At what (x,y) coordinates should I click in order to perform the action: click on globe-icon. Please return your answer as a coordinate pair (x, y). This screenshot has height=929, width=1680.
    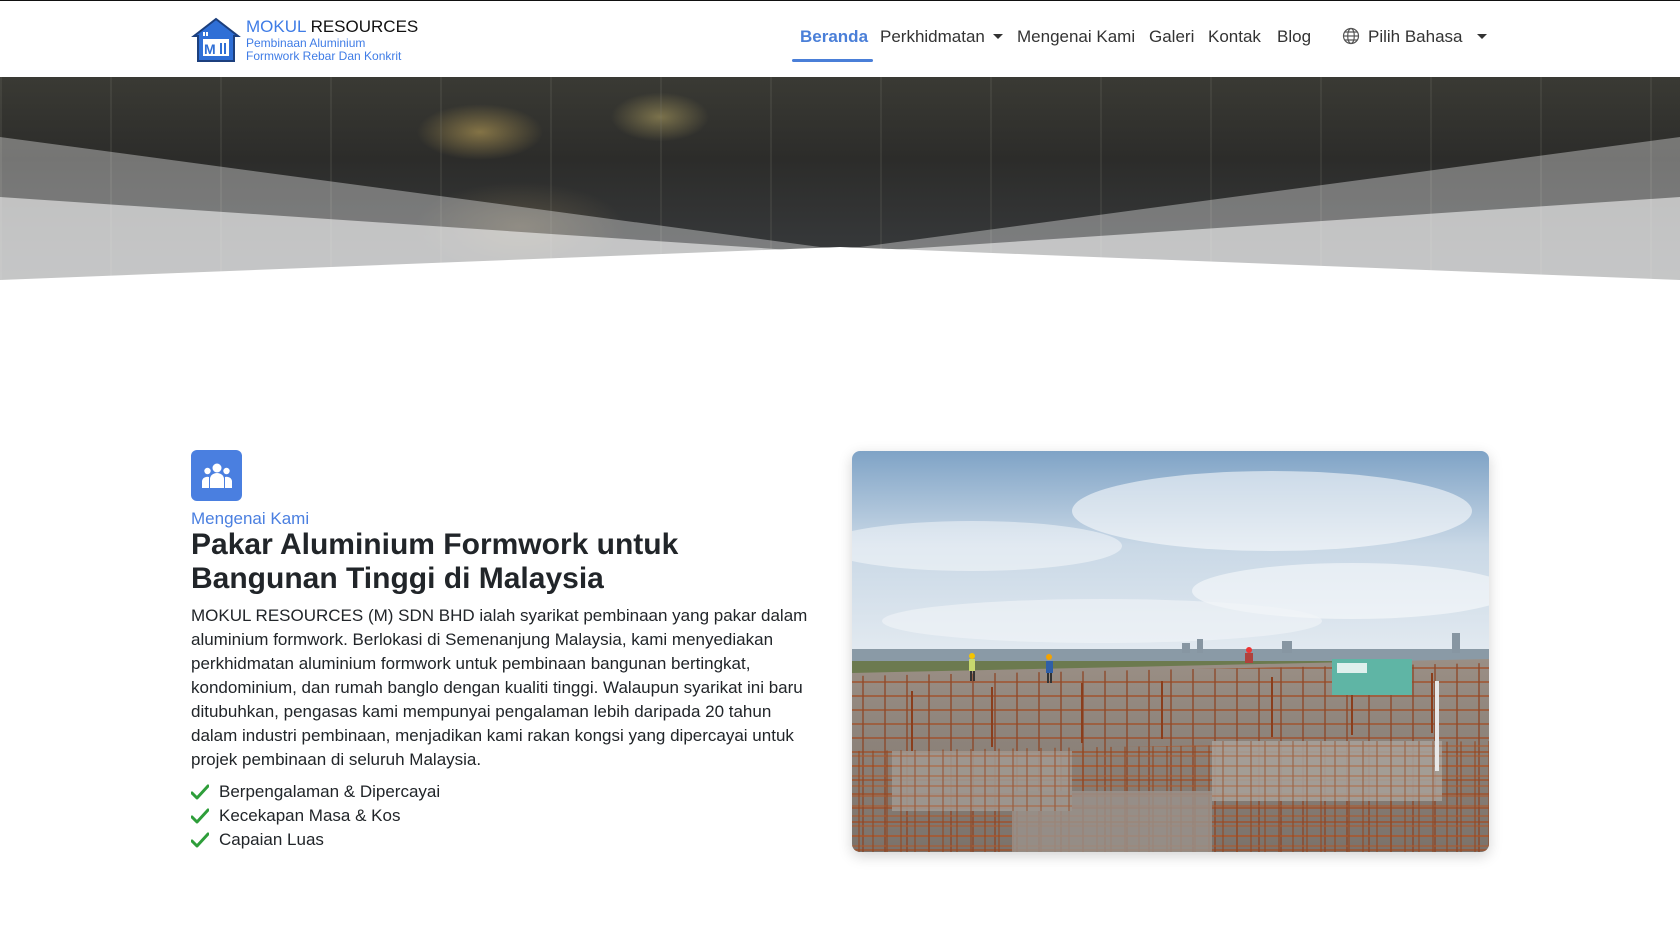
    Looking at the image, I should click on (1351, 36).